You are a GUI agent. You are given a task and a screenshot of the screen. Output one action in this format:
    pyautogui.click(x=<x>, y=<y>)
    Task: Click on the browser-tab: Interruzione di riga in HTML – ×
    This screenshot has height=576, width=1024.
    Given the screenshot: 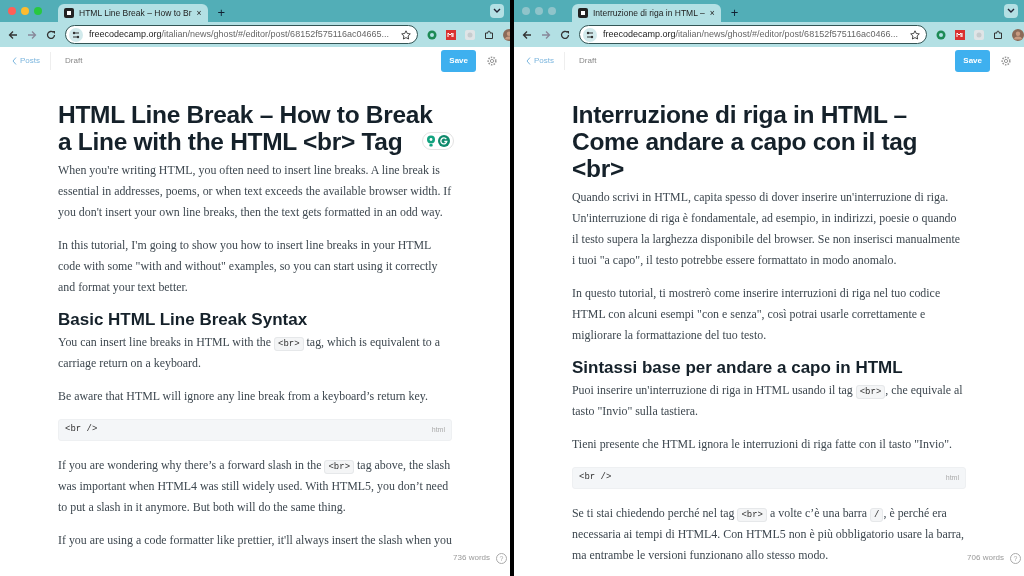 What is the action you would take?
    pyautogui.click(x=646, y=13)
    